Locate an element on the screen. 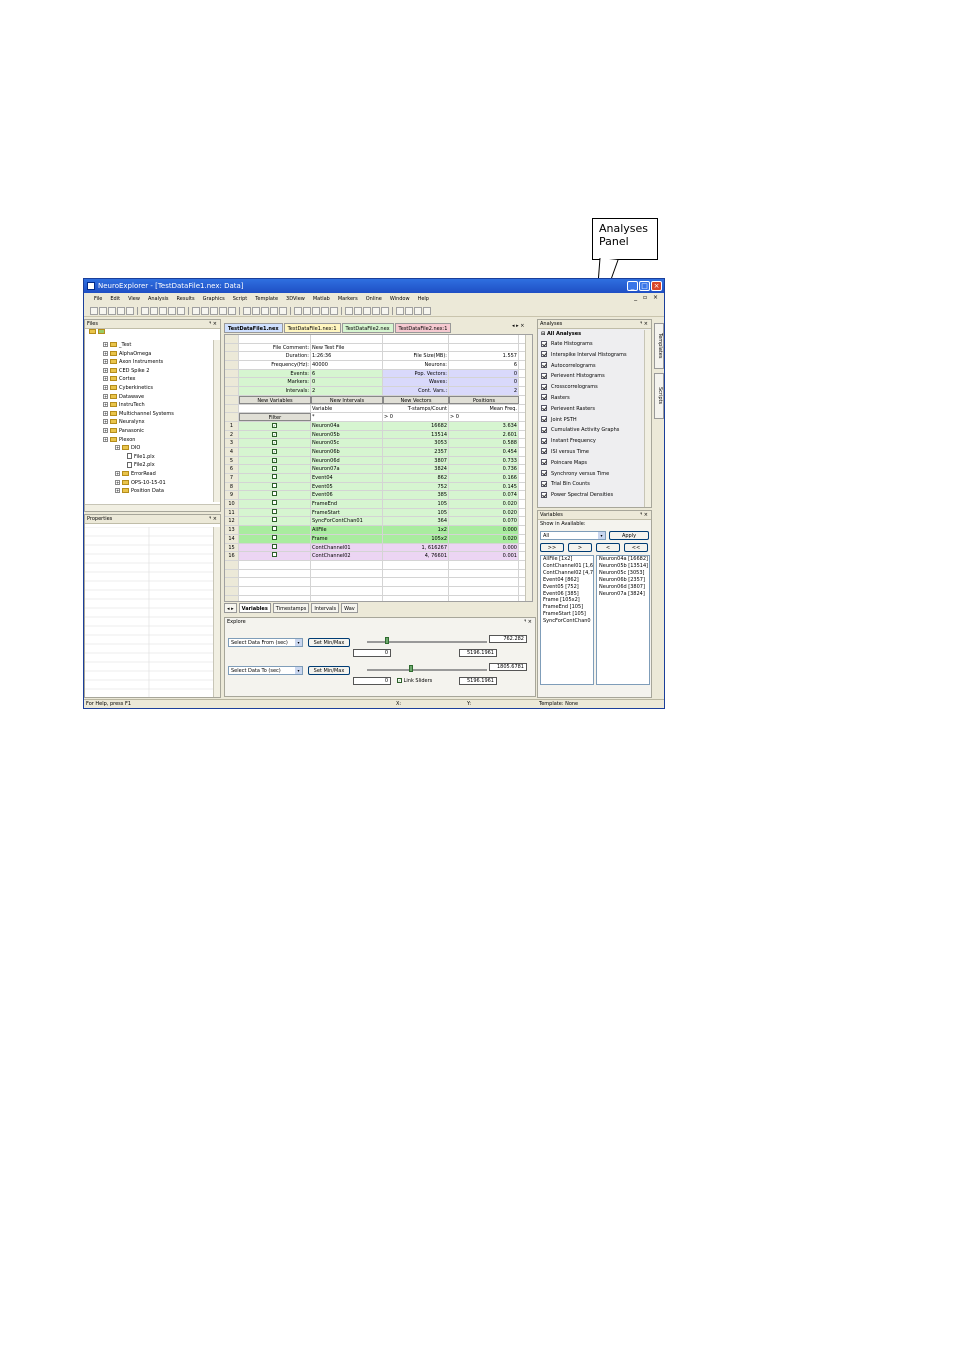 This screenshot has width=954, height=1351. to-slider-thumb is located at coordinates (410, 668).